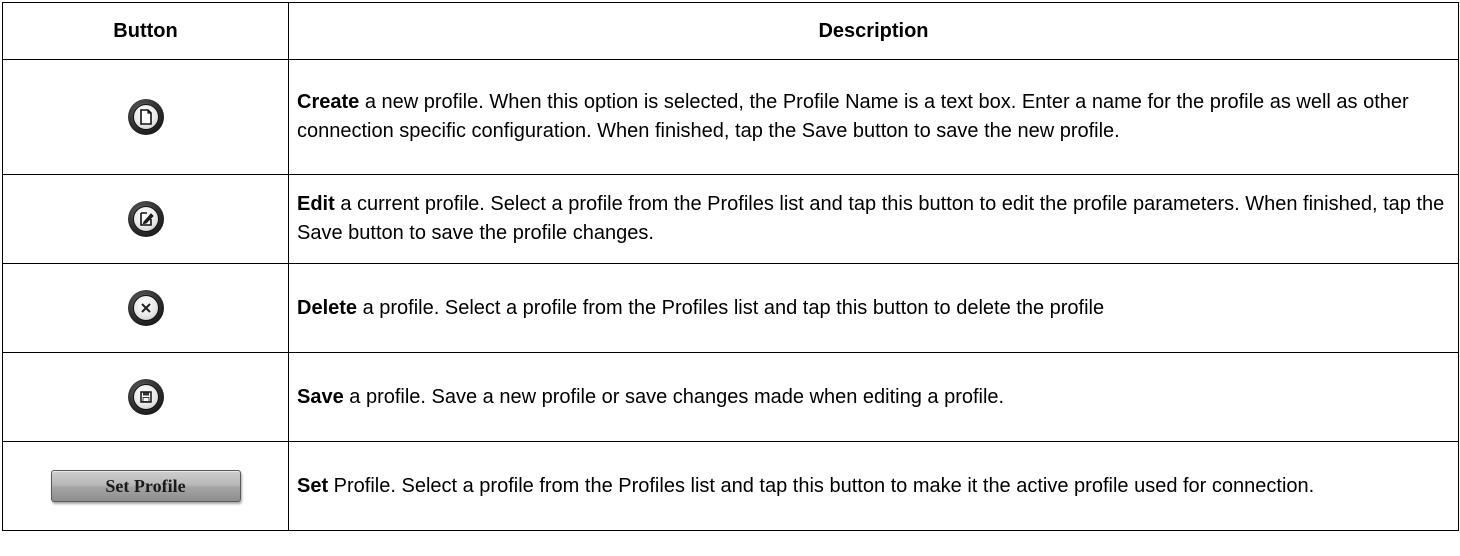 The height and width of the screenshot is (556, 1460). I want to click on set-profile-button: Set Profile, so click(145, 486).